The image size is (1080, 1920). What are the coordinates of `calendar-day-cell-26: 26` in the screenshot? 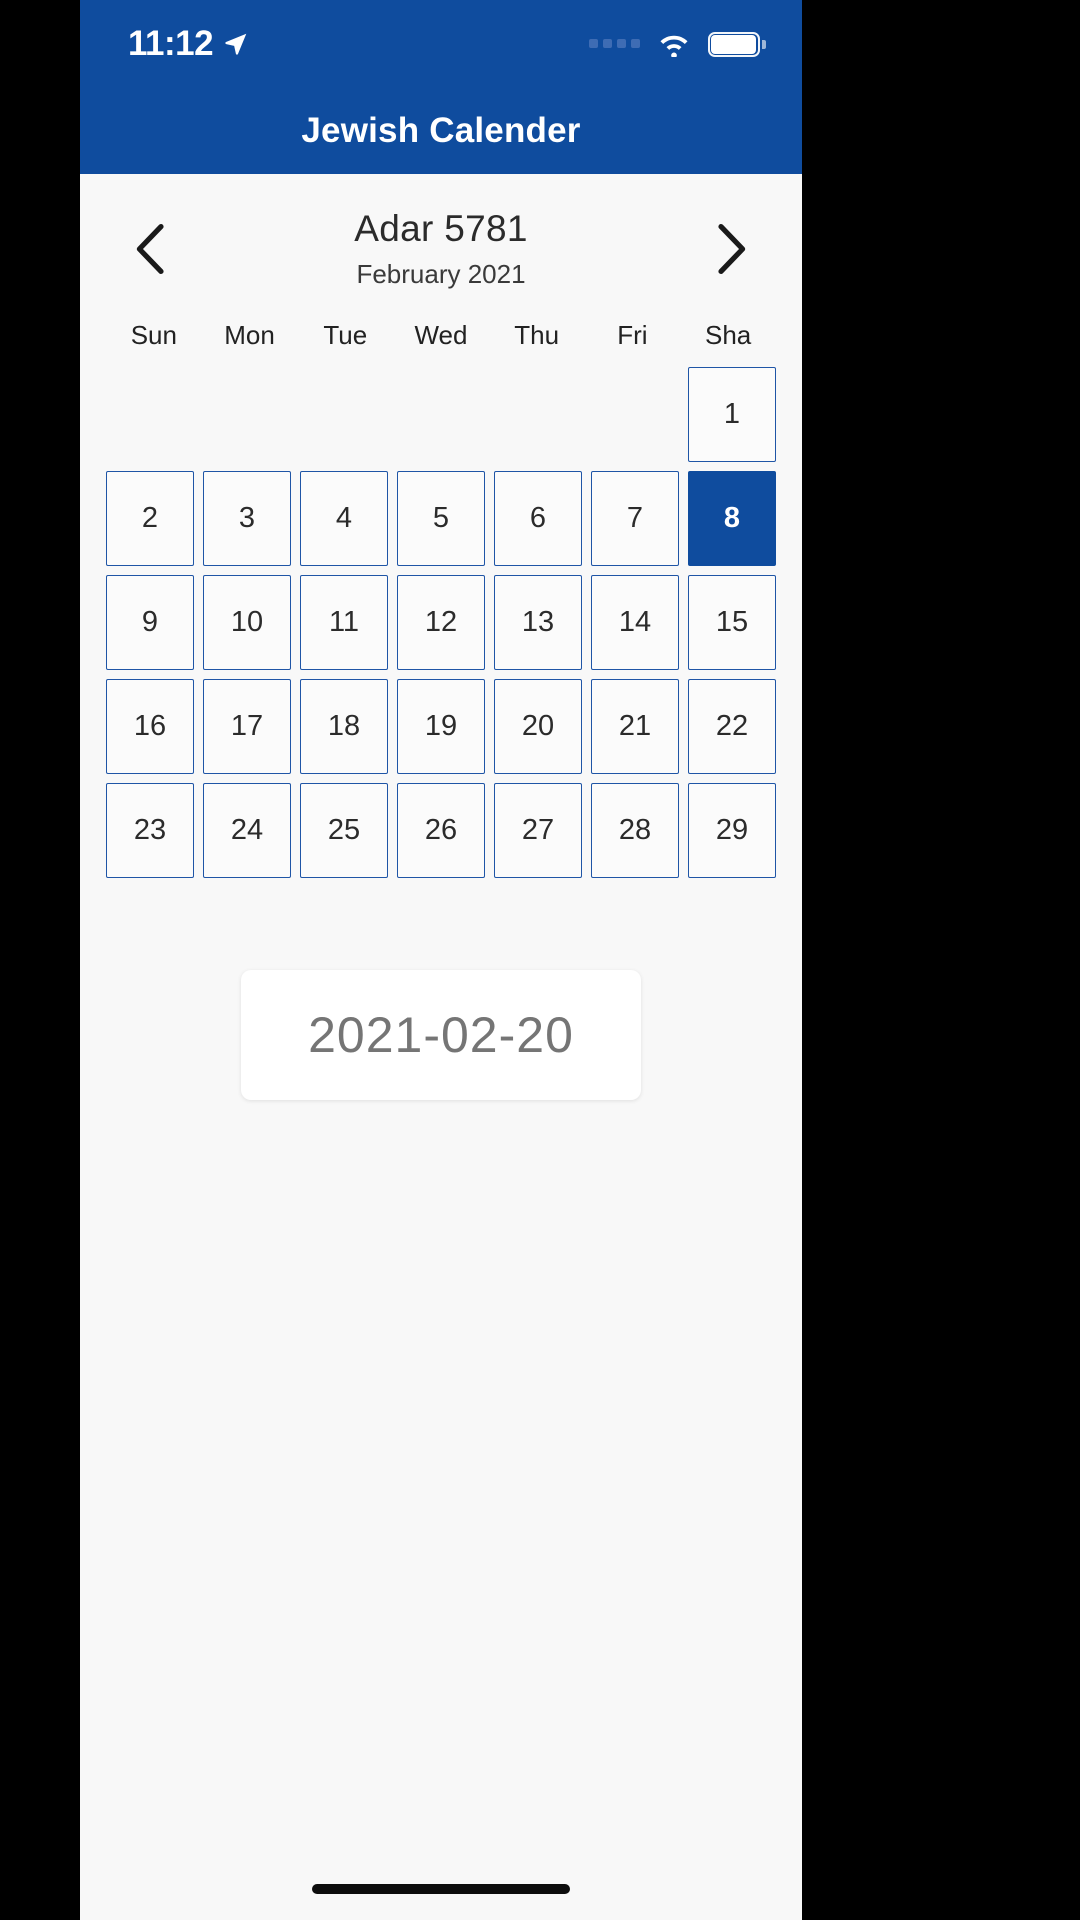 It's located at (441, 830).